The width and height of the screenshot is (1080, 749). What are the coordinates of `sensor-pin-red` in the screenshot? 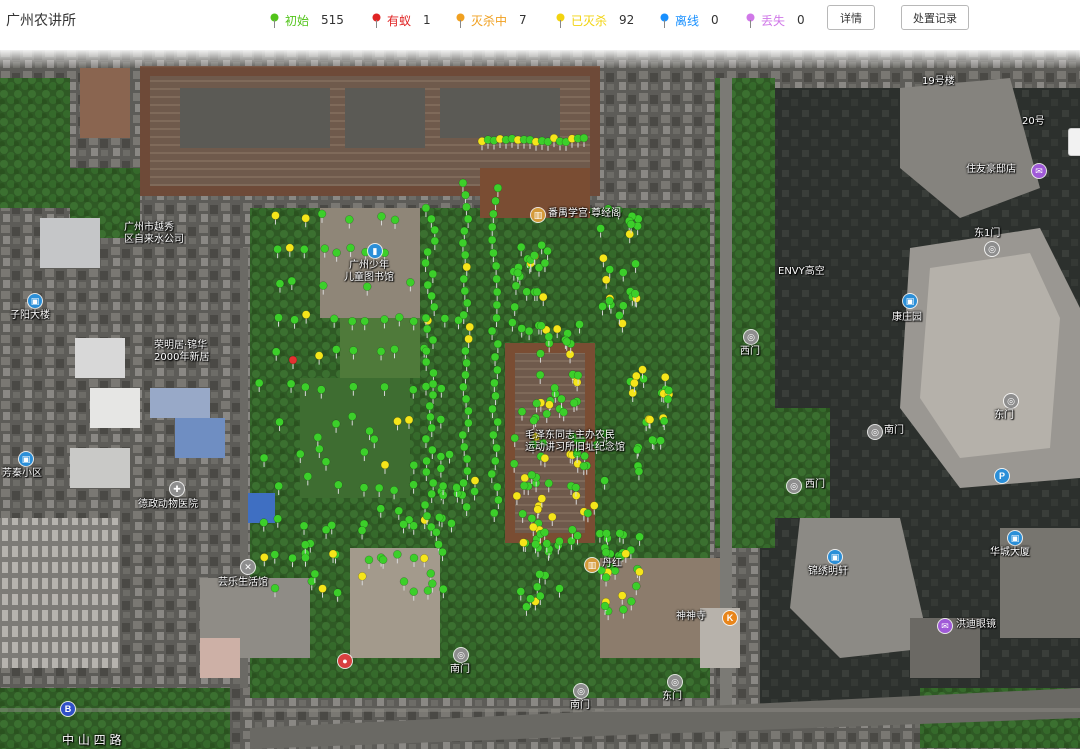 It's located at (293, 362).